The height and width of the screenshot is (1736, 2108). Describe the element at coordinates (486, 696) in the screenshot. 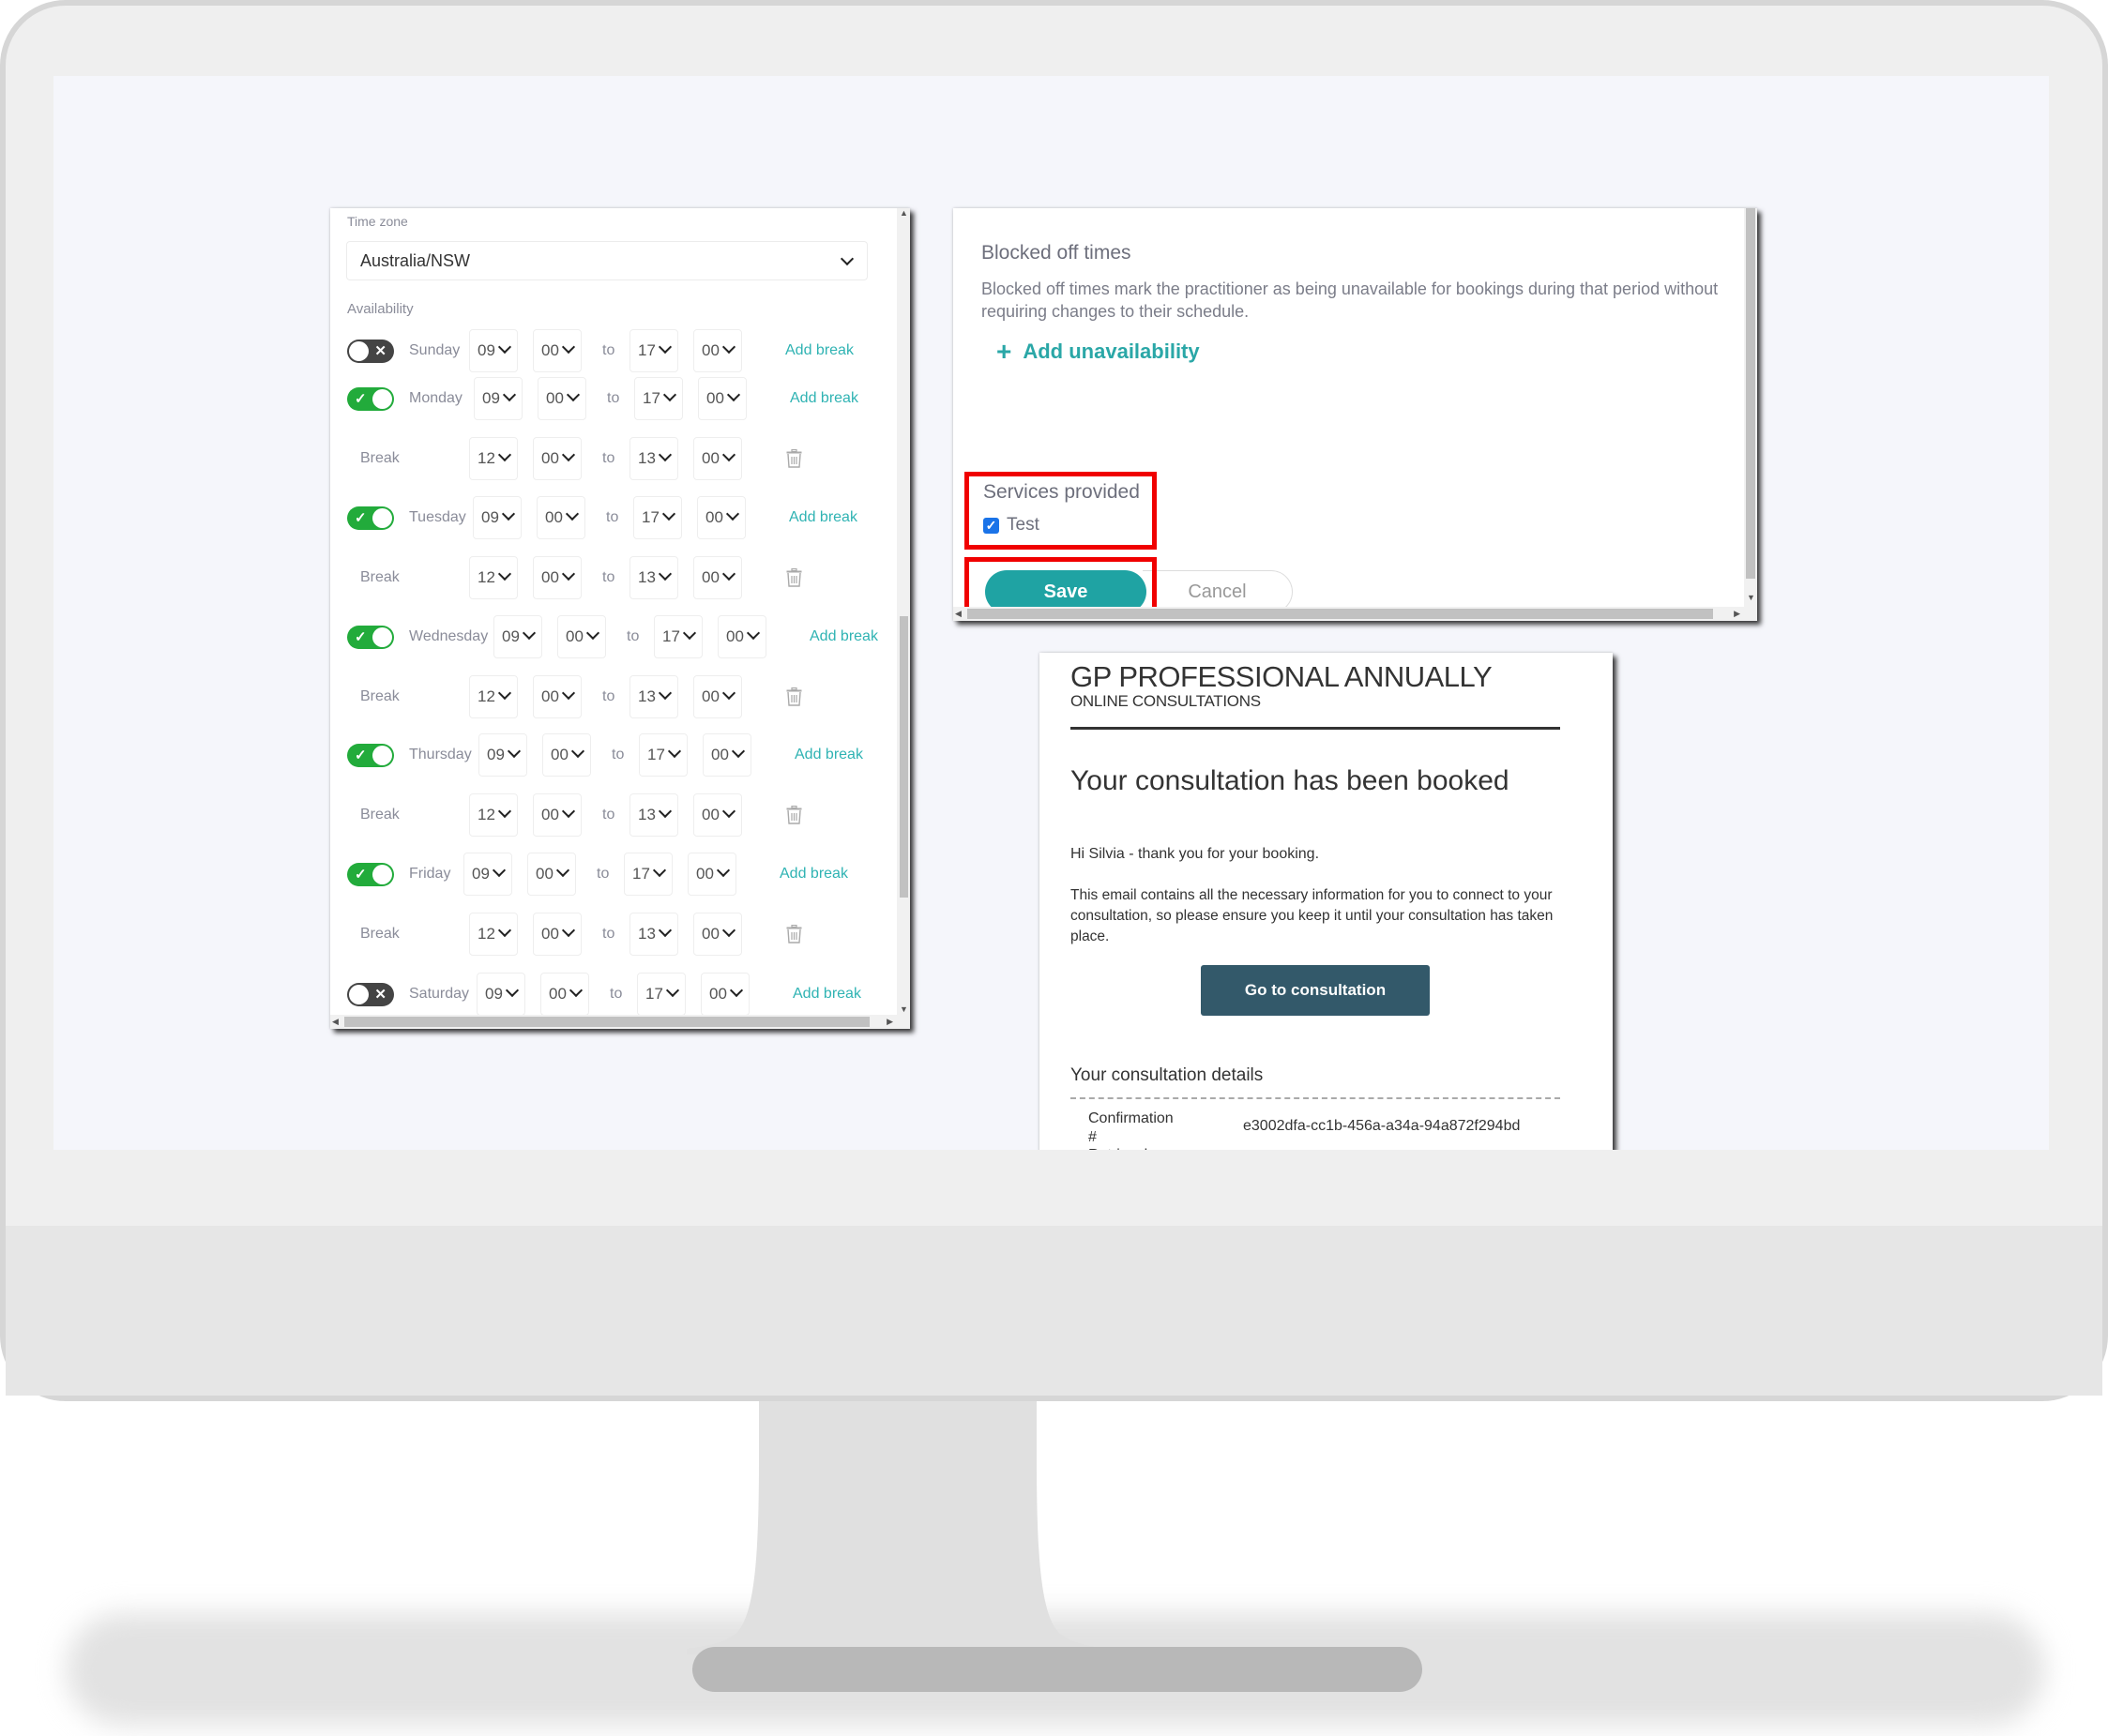

I see `select-value: 12` at that location.